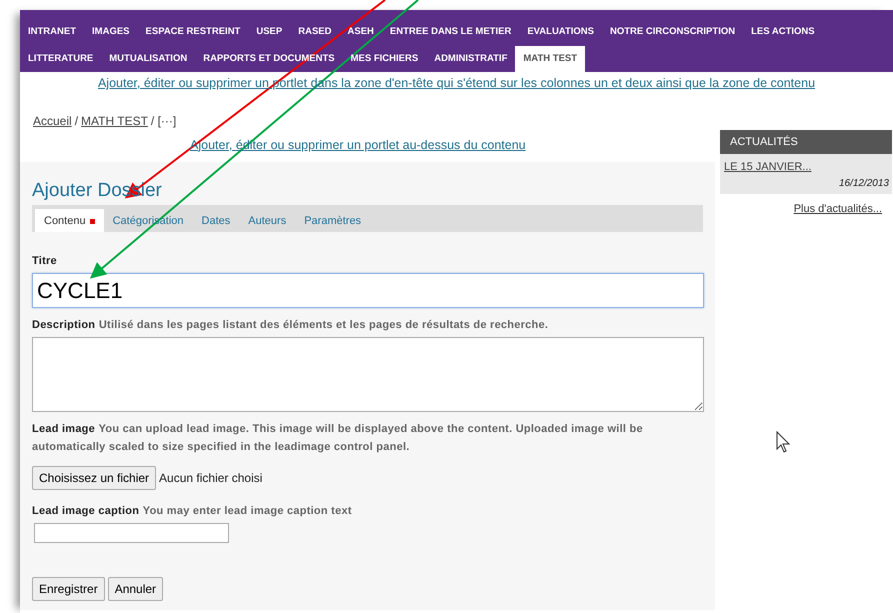 This screenshot has height=613, width=893. What do you see at coordinates (216, 220) in the screenshot?
I see `form-tab: Dates` at bounding box center [216, 220].